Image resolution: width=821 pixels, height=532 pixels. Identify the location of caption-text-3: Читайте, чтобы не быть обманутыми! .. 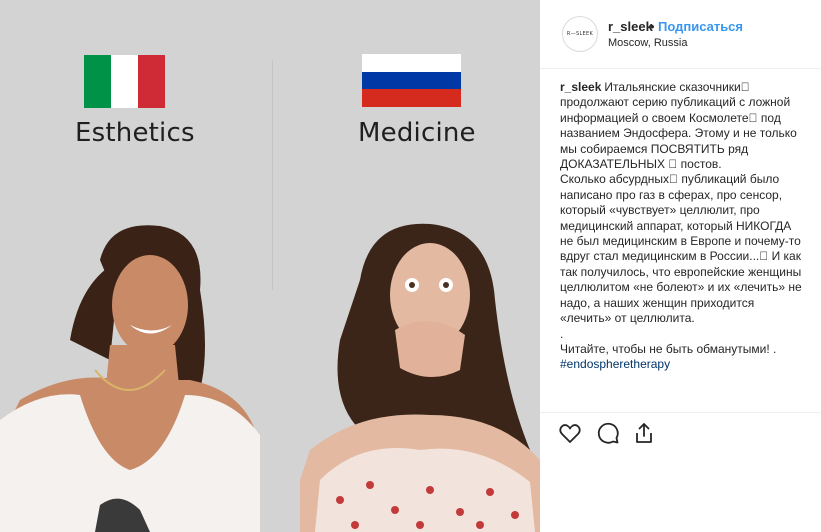
(668, 348).